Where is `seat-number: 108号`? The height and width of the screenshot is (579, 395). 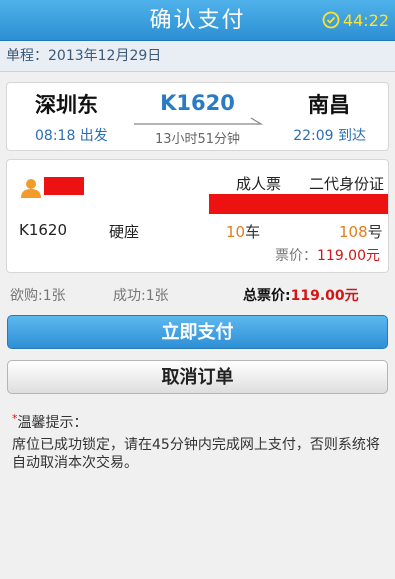
seat-number: 108号 is located at coordinates (361, 231).